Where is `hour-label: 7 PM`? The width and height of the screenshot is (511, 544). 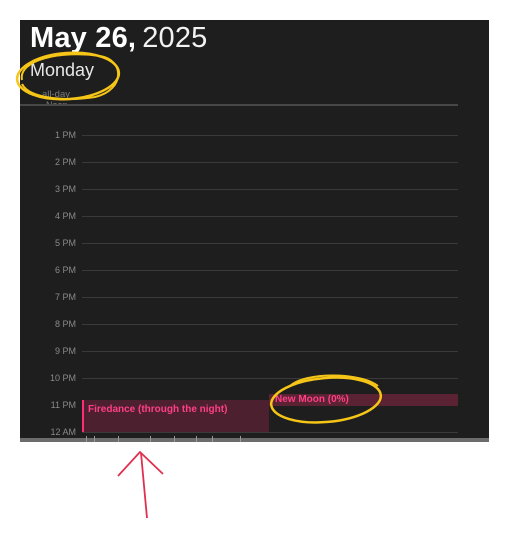
hour-label: 7 PM is located at coordinates (65, 297).